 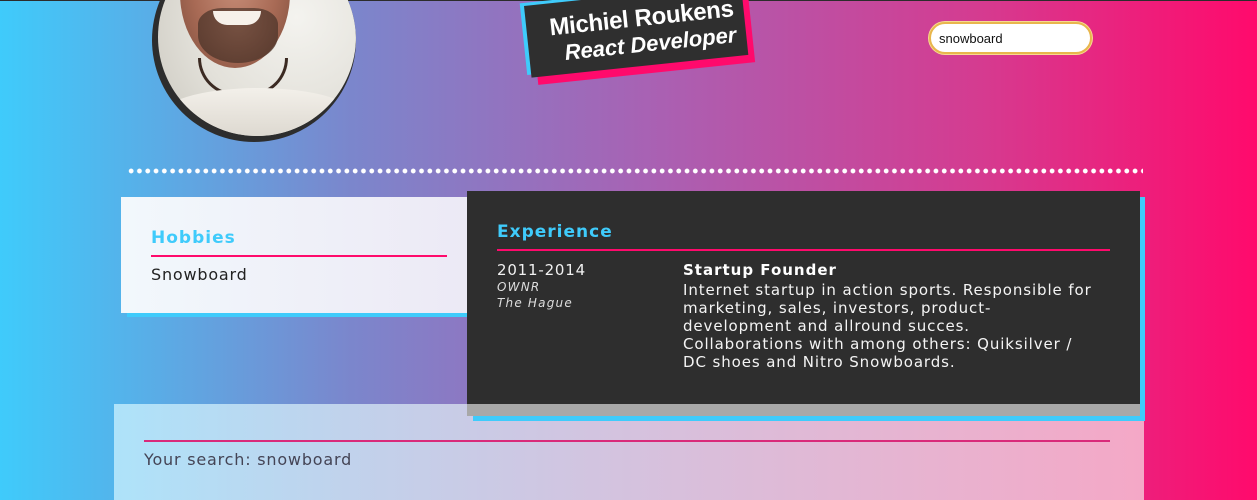 I want to click on photo-shirt, so click(x=257, y=112).